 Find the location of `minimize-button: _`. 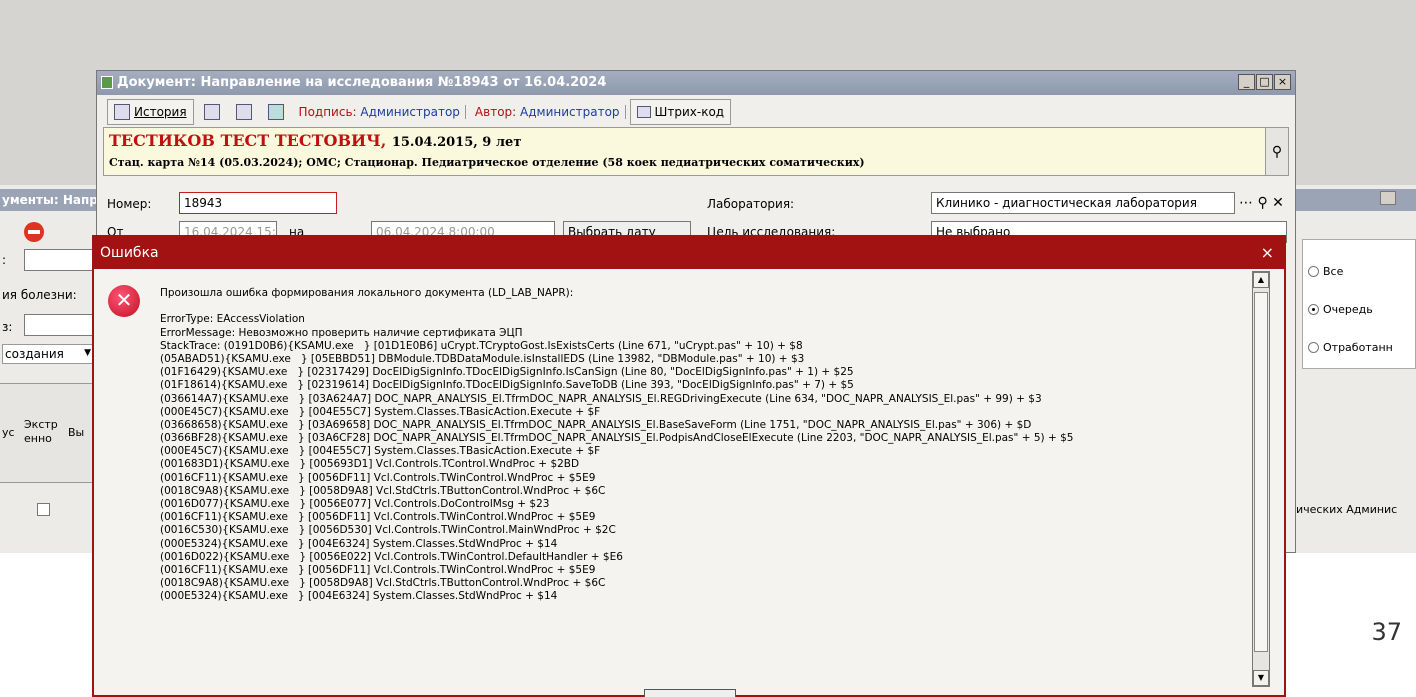

minimize-button: _ is located at coordinates (1246, 82).